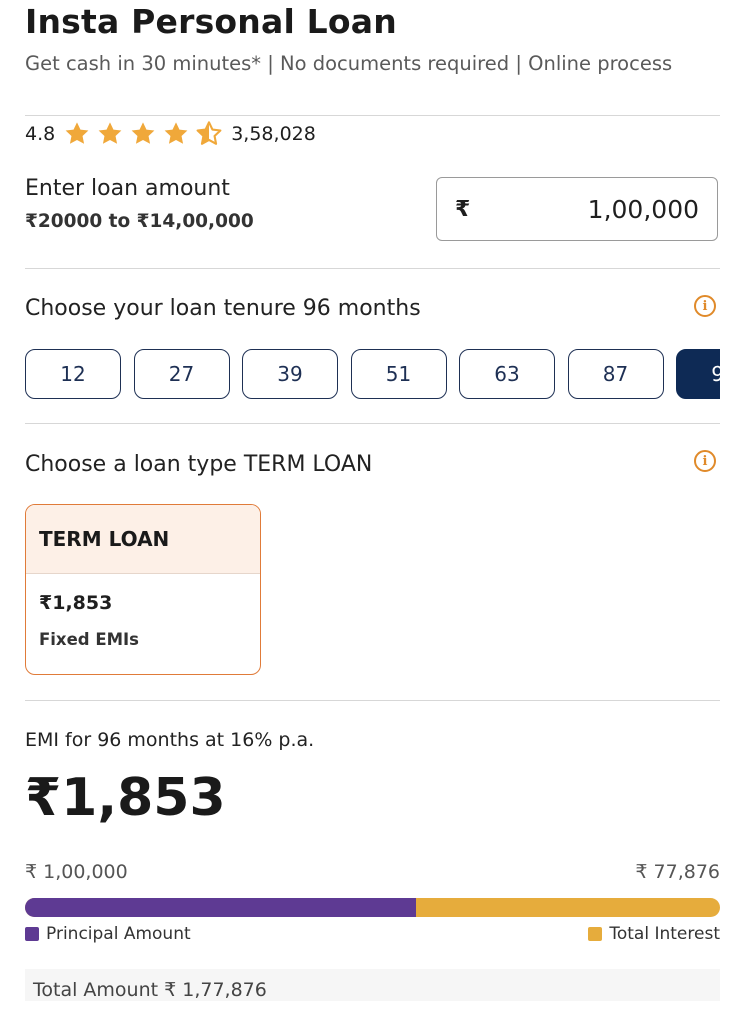 This screenshot has height=1024, width=742. I want to click on card-description: Fixed EMIs, so click(89, 639).